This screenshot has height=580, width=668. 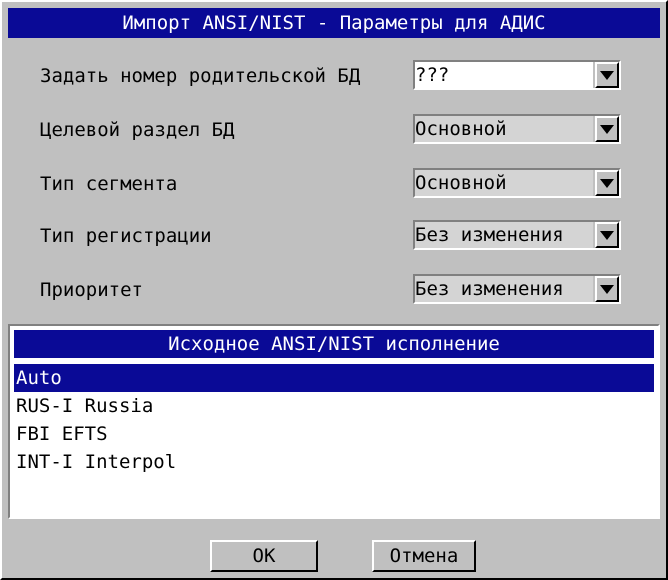 What do you see at coordinates (504, 75) in the screenshot?
I see `parent-db-input: ???` at bounding box center [504, 75].